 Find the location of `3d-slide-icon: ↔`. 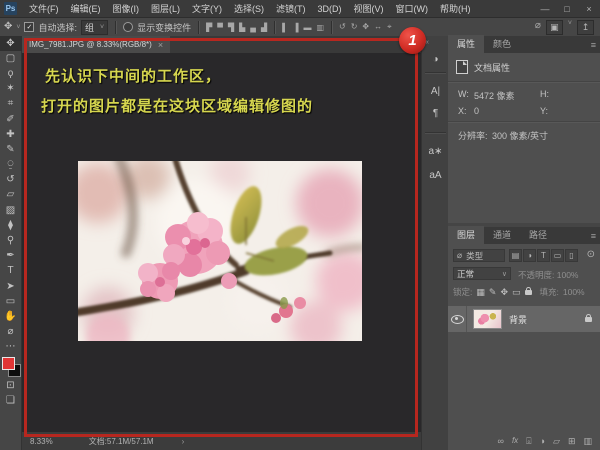

3d-slide-icon: ↔ is located at coordinates (378, 27).